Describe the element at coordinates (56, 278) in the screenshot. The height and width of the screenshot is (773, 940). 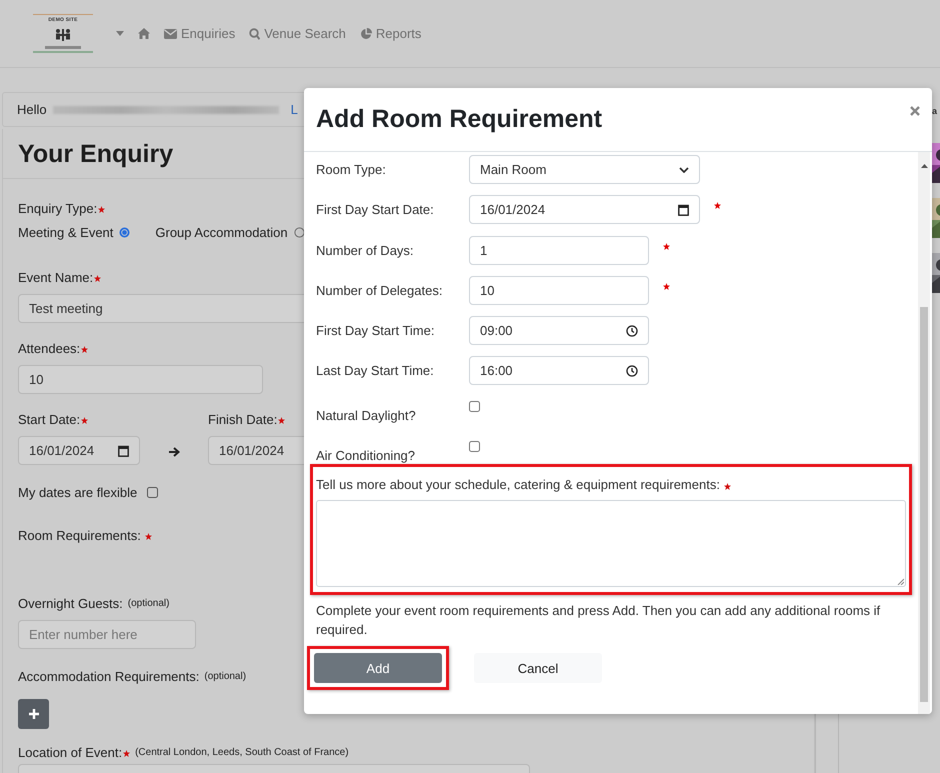
I see `field-label: Event Name:` at that location.